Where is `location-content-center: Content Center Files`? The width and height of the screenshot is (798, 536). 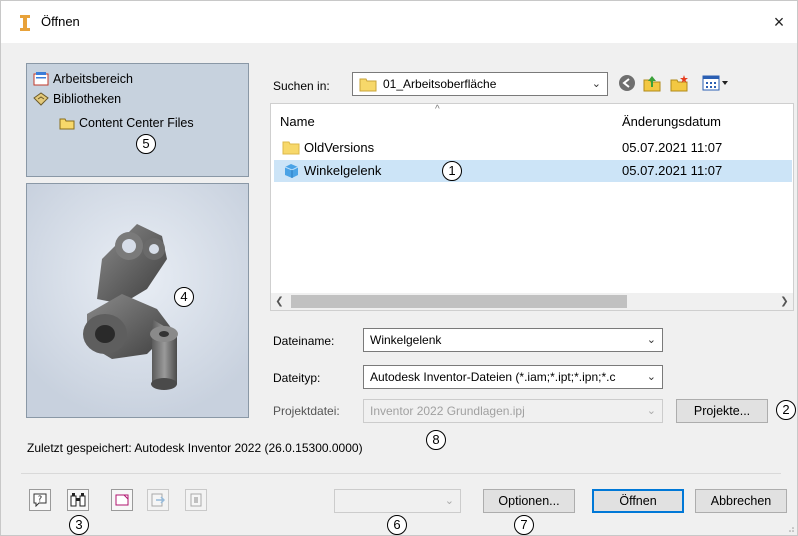 location-content-center: Content Center Files is located at coordinates (126, 123).